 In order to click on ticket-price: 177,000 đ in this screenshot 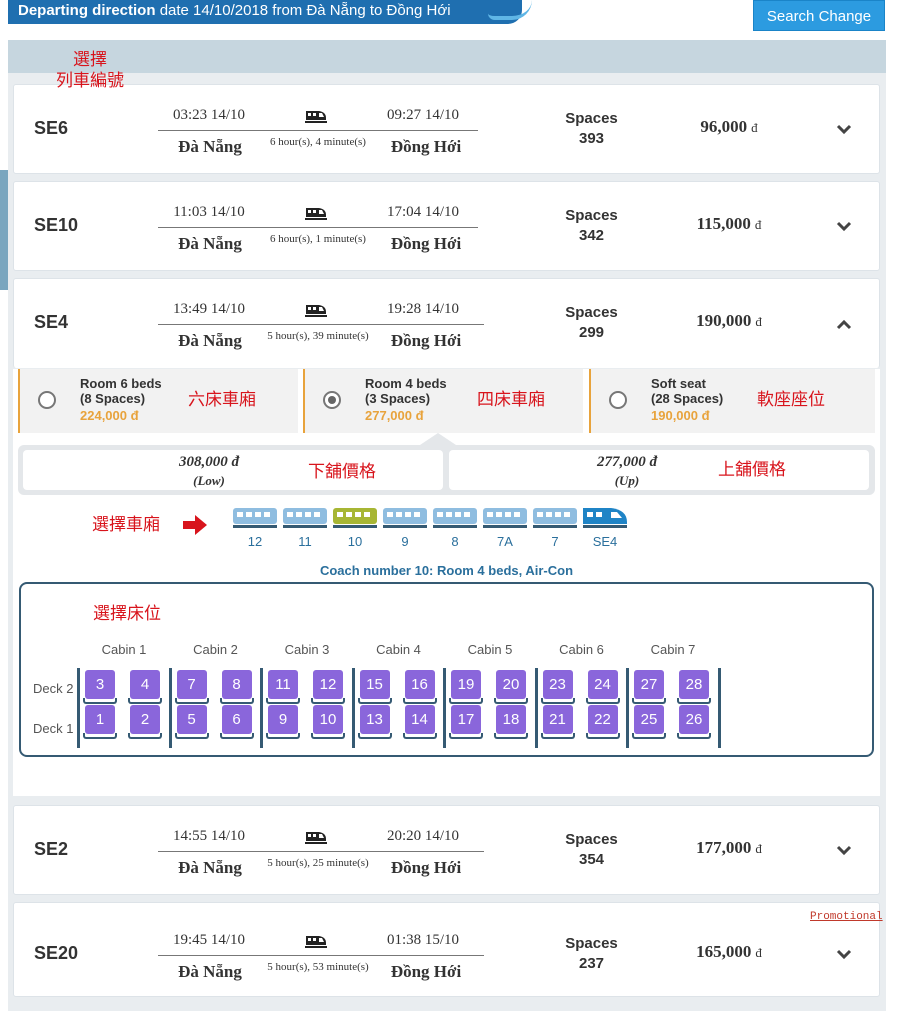, I will do `click(729, 848)`.